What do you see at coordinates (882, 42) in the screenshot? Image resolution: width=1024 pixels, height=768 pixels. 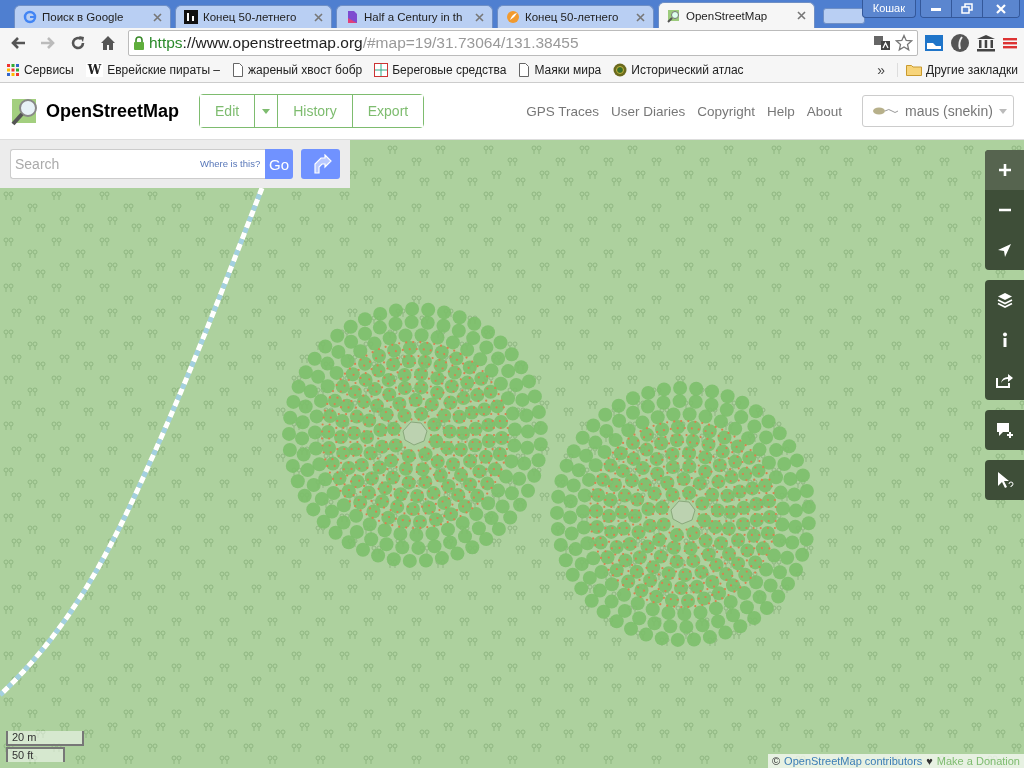 I see `translate-icon` at bounding box center [882, 42].